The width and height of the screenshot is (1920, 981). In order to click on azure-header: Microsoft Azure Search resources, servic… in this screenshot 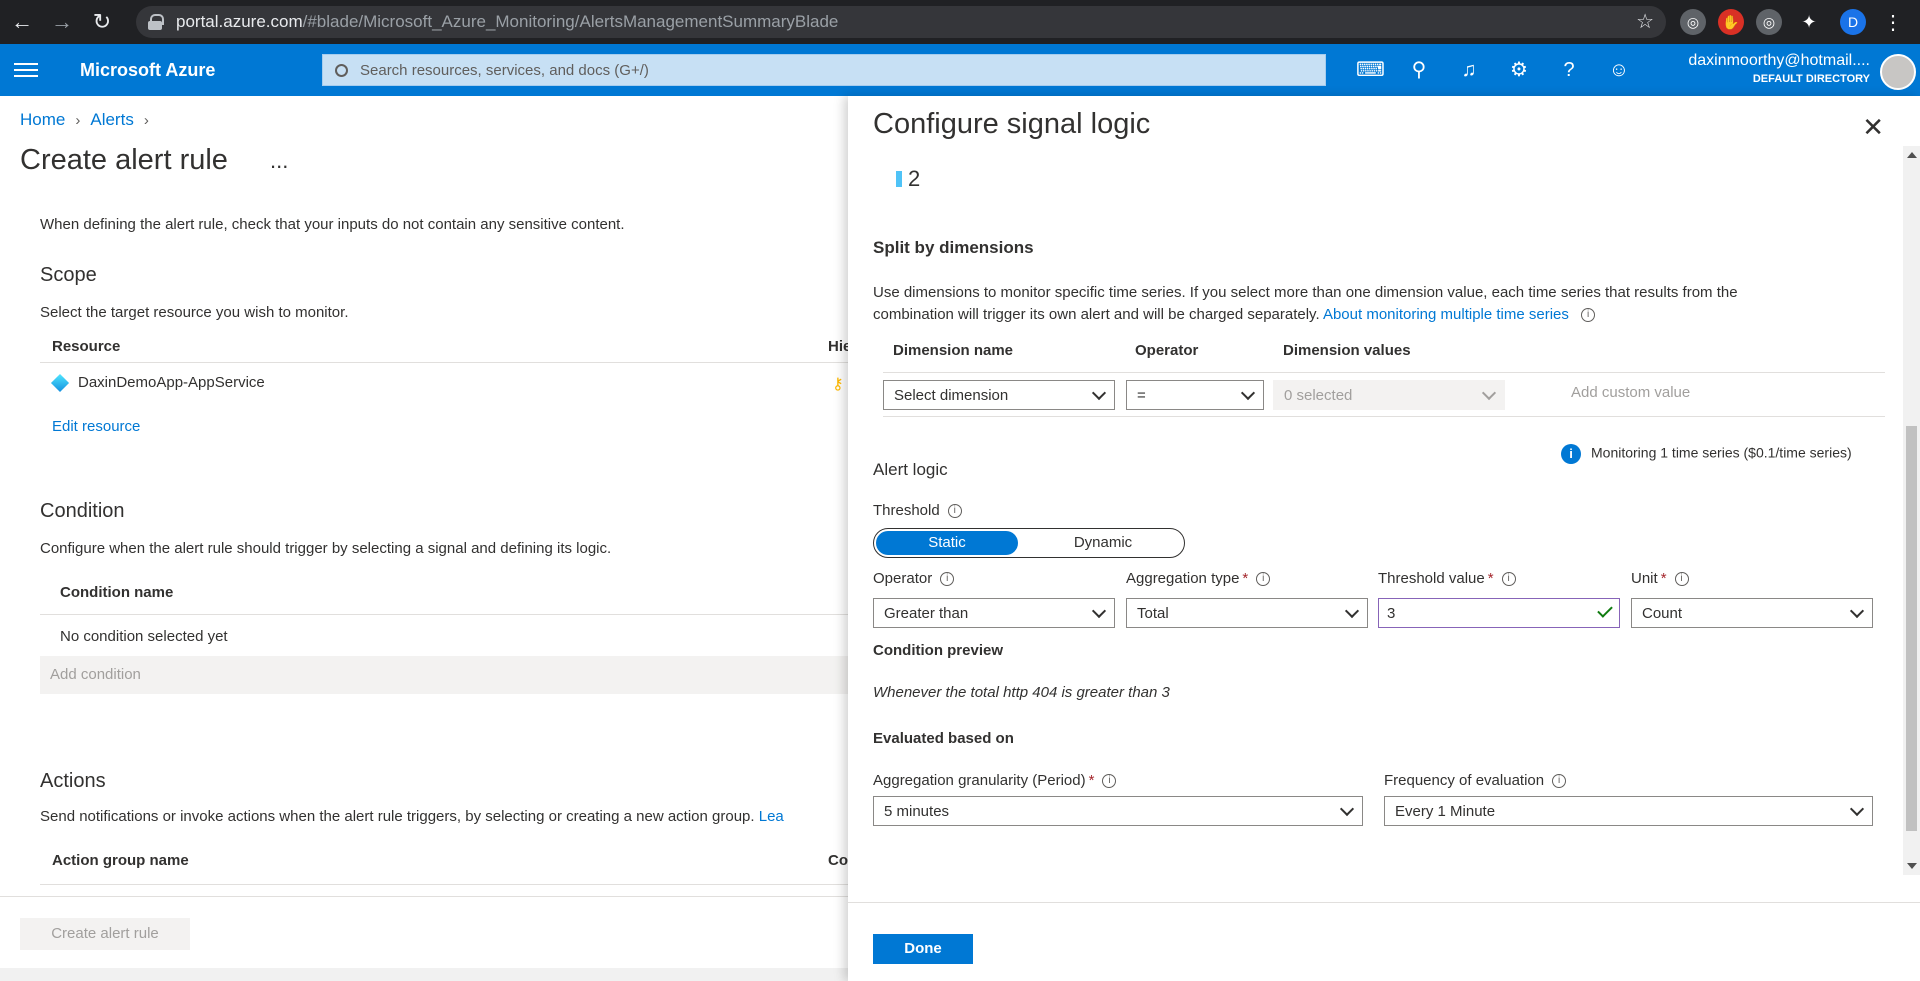, I will do `click(960, 70)`.